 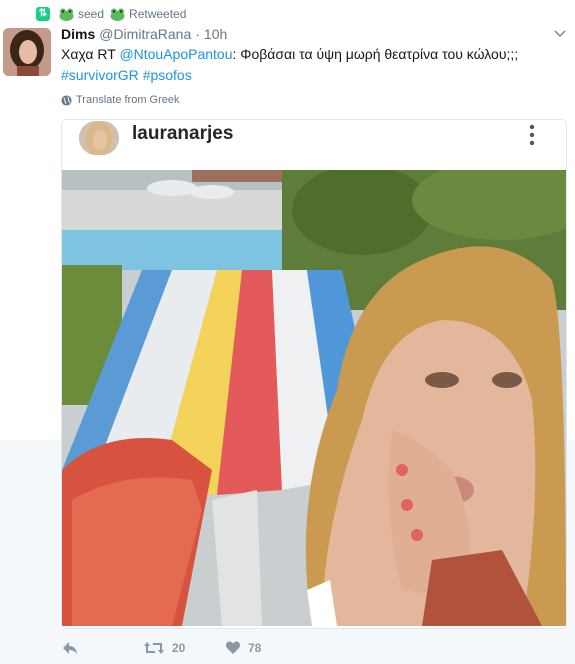 What do you see at coordinates (167, 75) in the screenshot?
I see `hashtag-link: #psofos` at bounding box center [167, 75].